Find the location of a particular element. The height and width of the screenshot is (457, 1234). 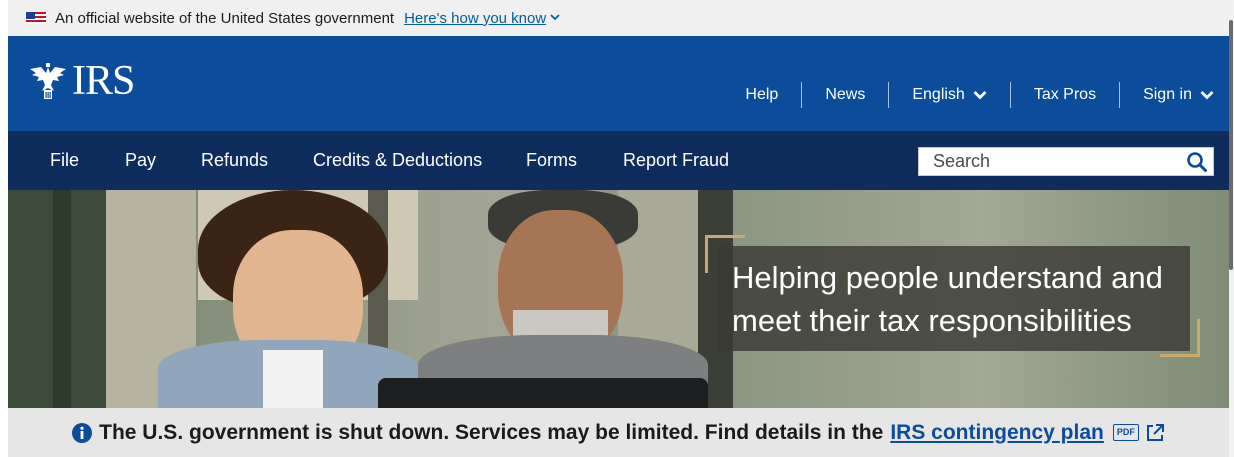

nav-item-forms: Forms is located at coordinates (551, 160).